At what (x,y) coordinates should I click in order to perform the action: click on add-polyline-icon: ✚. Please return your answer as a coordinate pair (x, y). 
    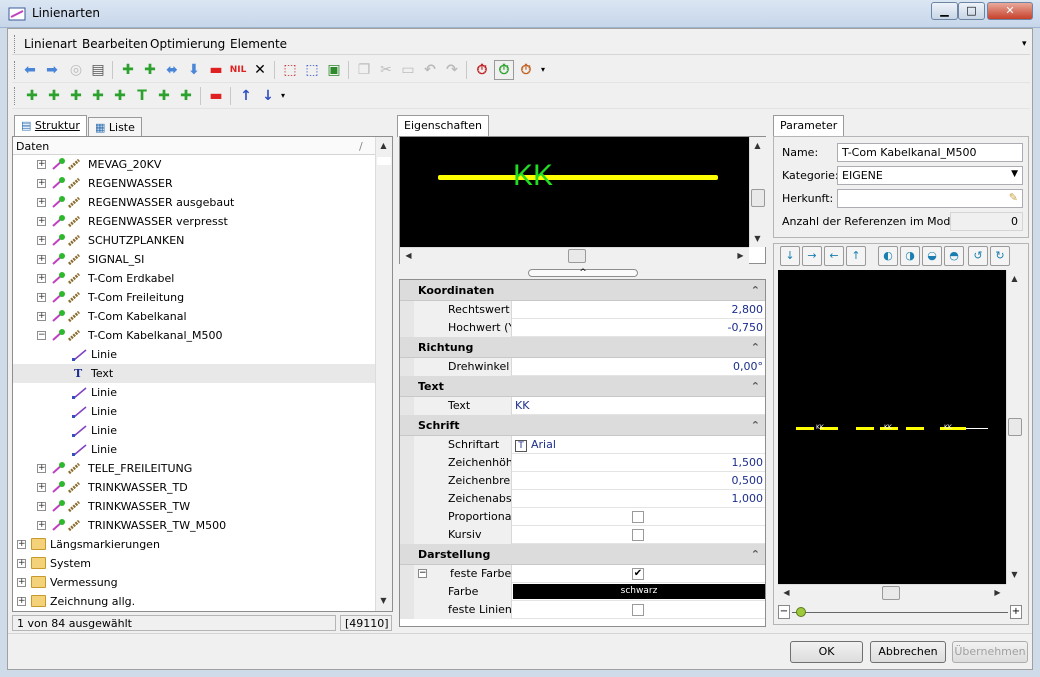
    Looking at the image, I should click on (54, 96).